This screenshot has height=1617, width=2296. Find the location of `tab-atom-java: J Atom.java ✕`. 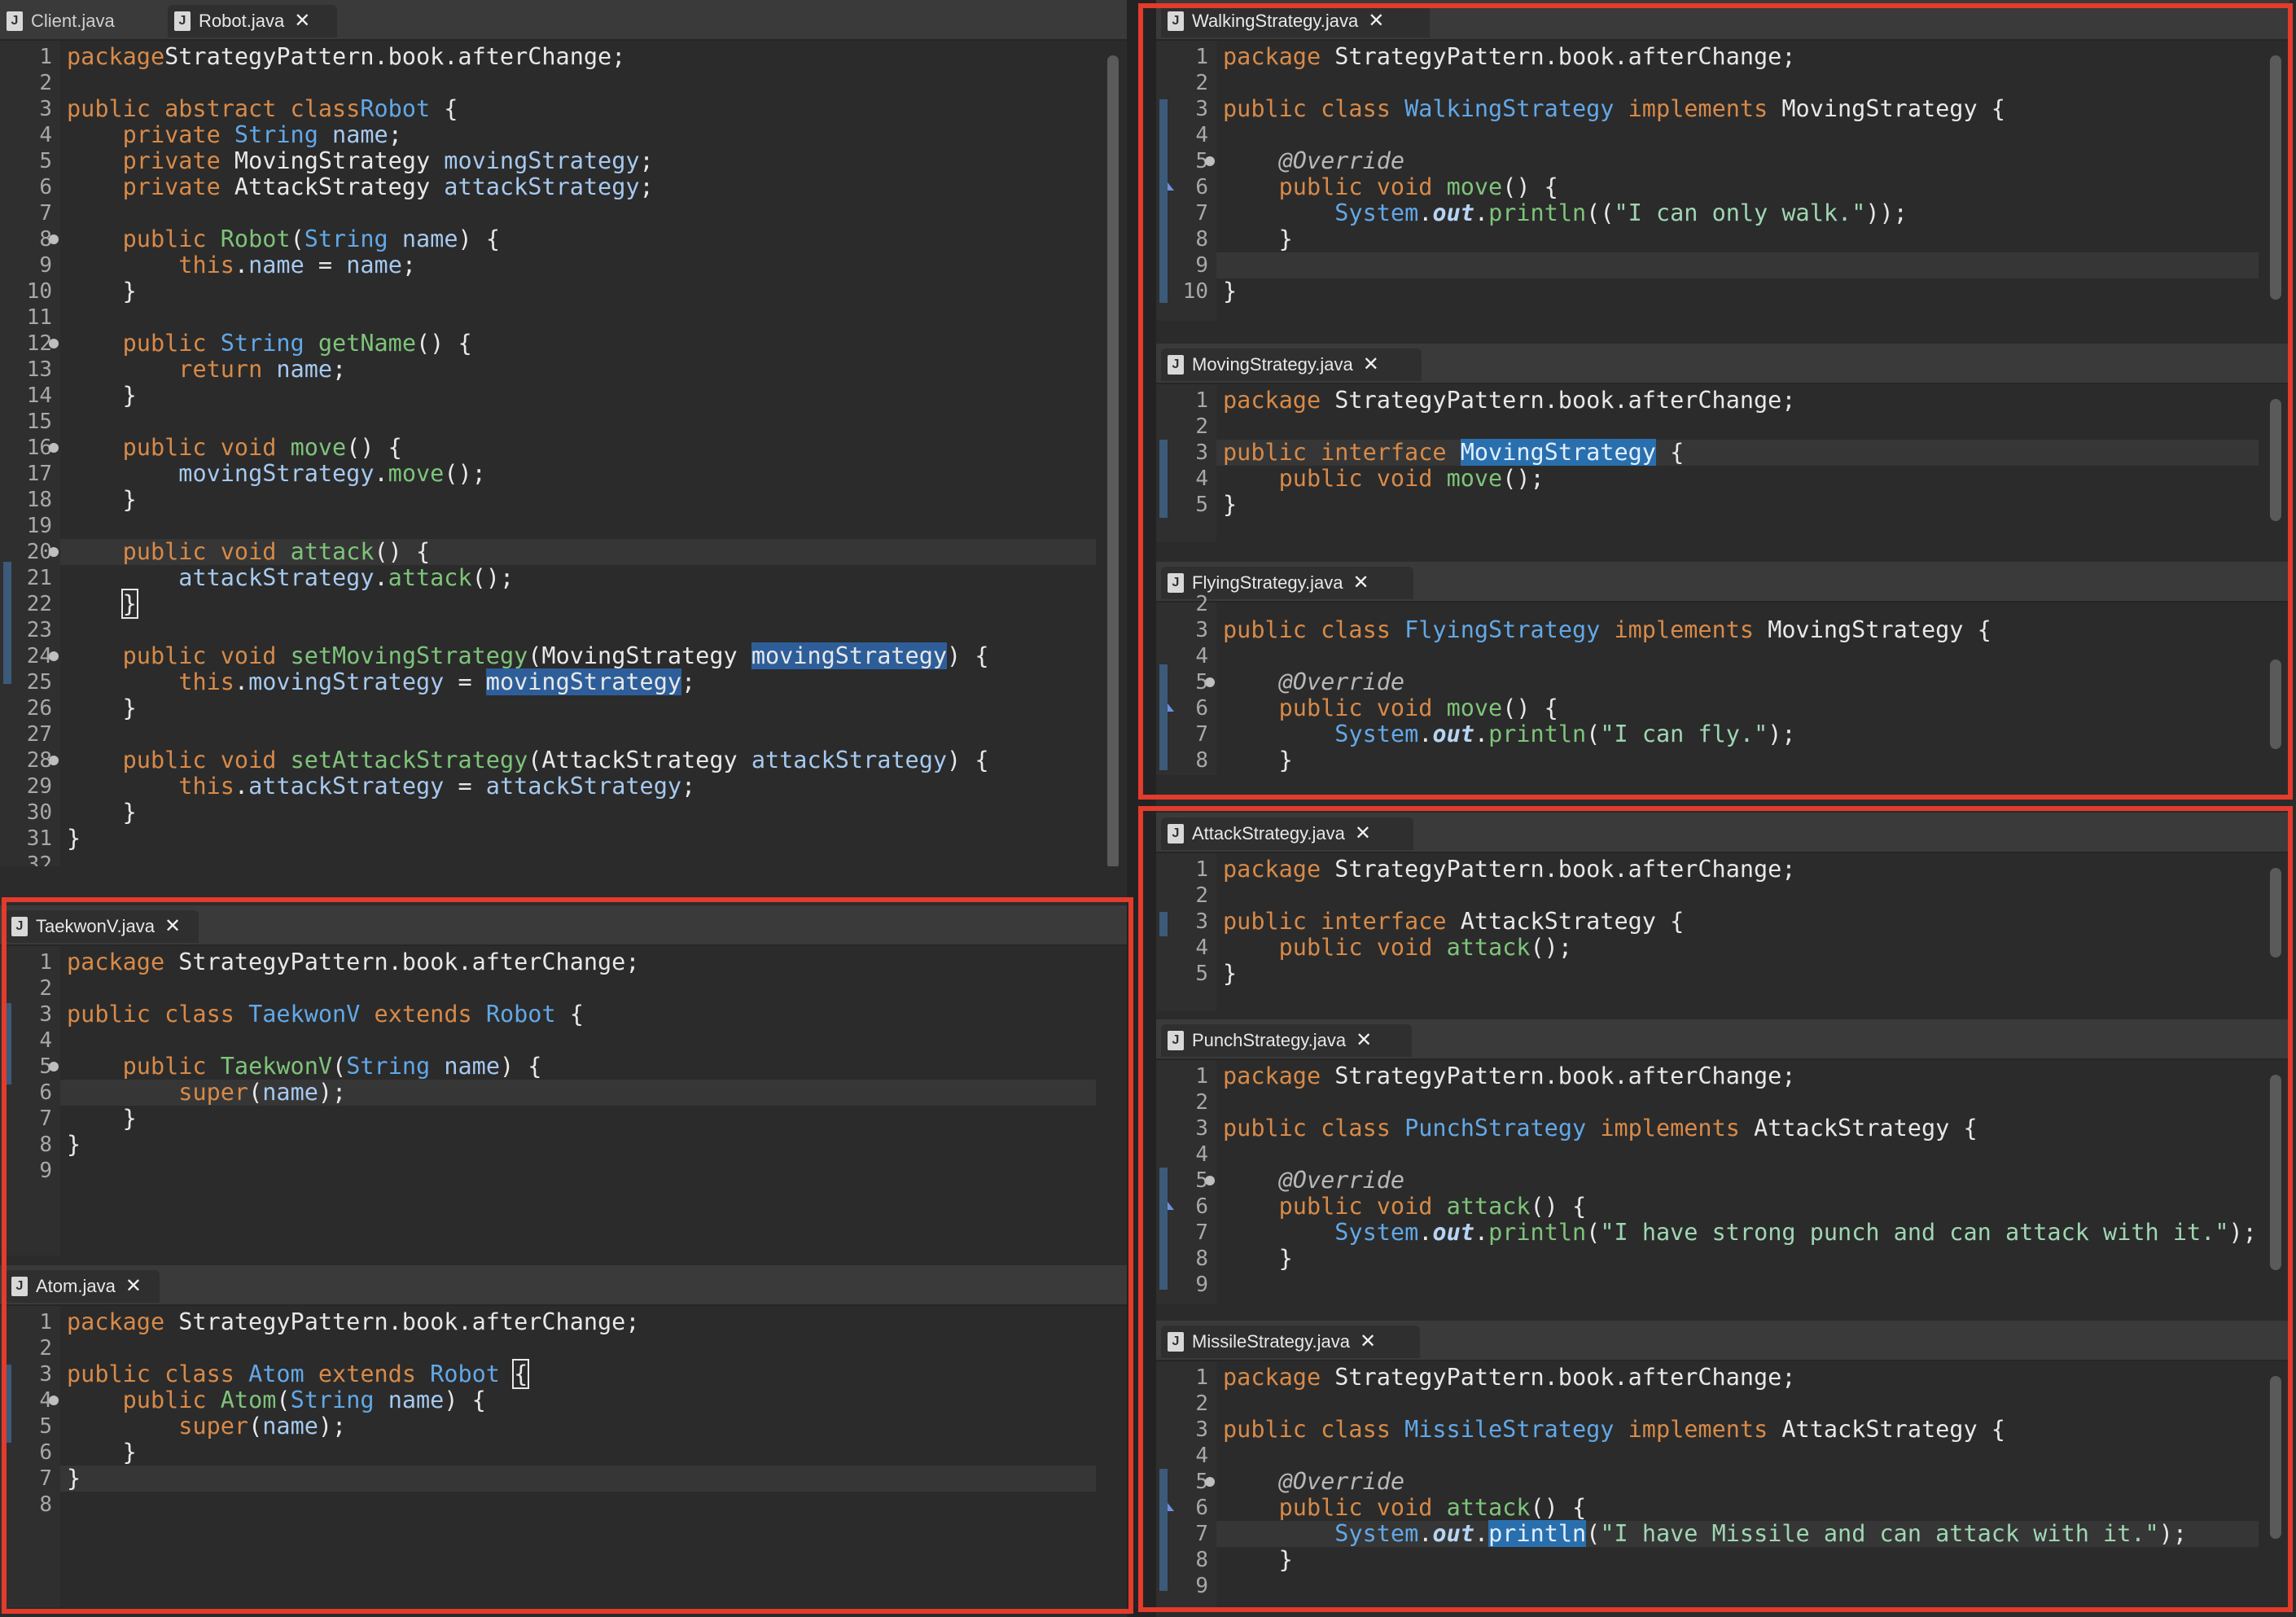

tab-atom-java: J Atom.java ✕ is located at coordinates (82, 1287).